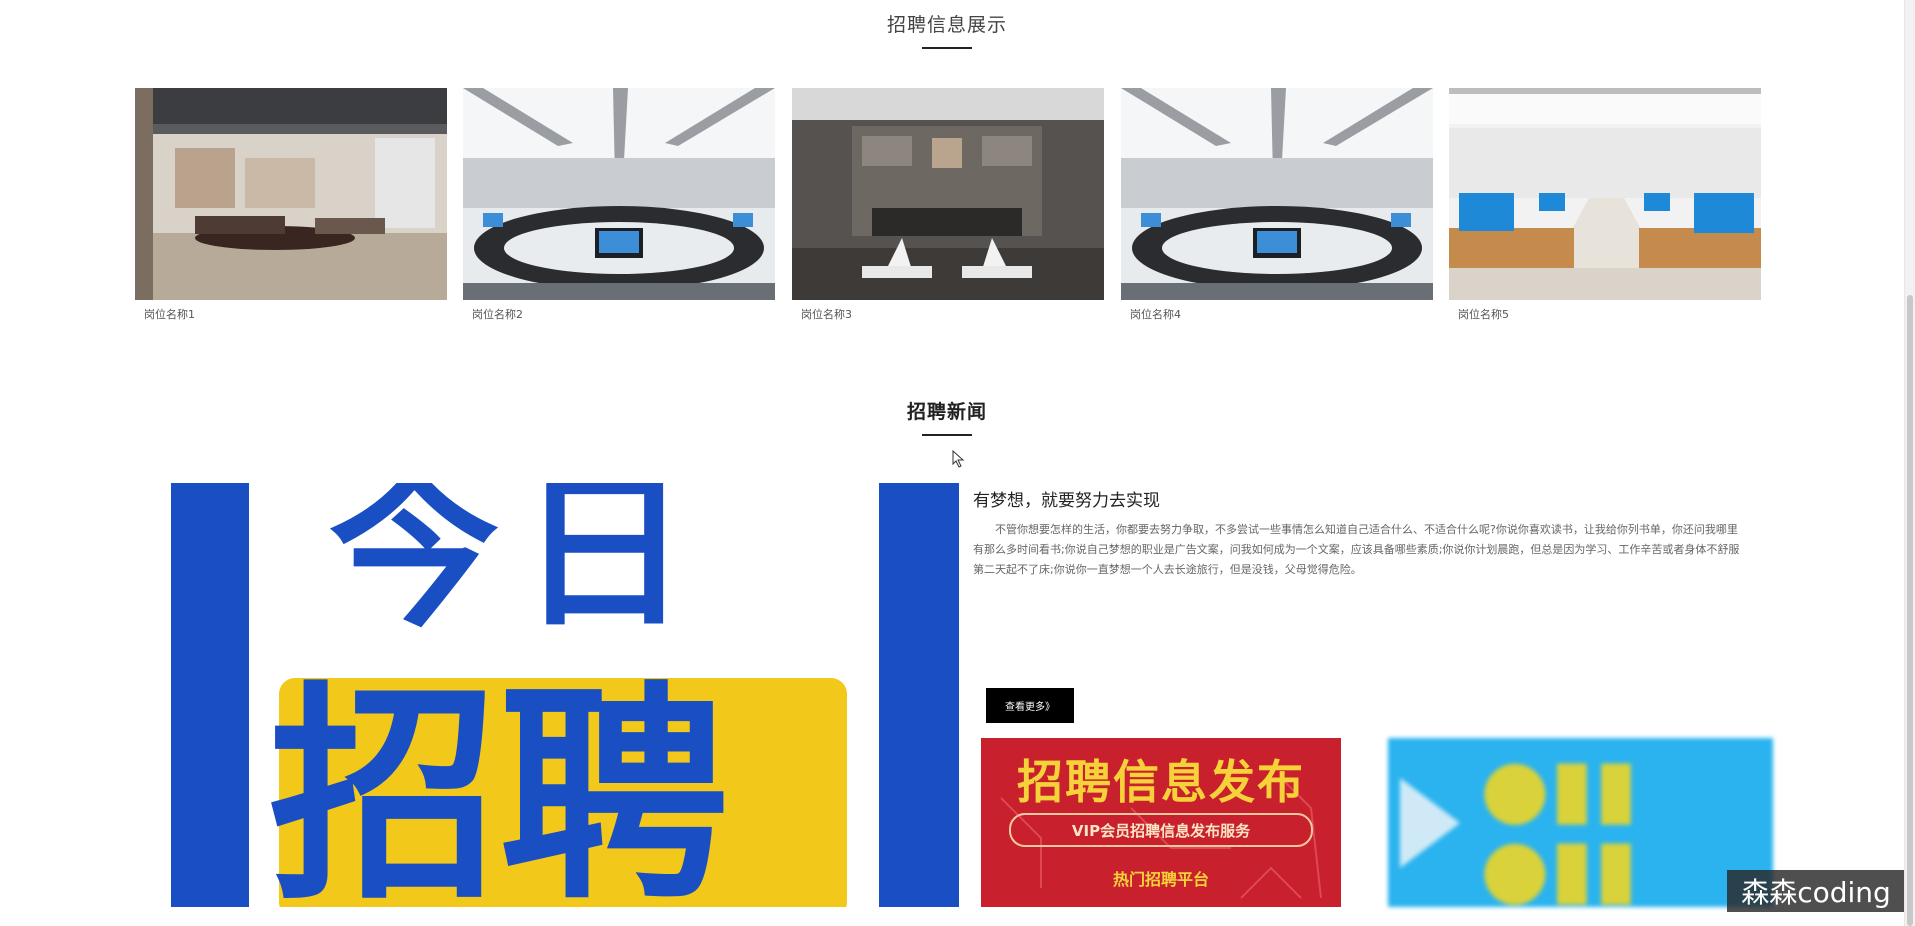 The width and height of the screenshot is (1915, 926). I want to click on jobs-section-title: 招聘信息展示, so click(946, 25).